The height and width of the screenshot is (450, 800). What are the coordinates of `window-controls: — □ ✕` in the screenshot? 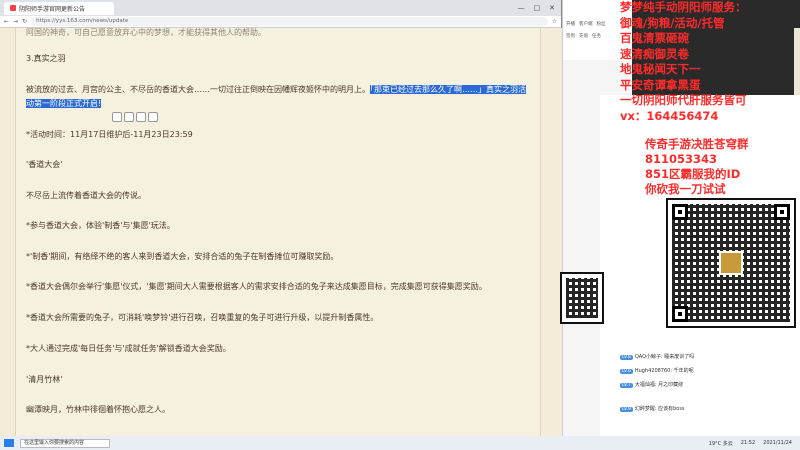 It's located at (540, 8).